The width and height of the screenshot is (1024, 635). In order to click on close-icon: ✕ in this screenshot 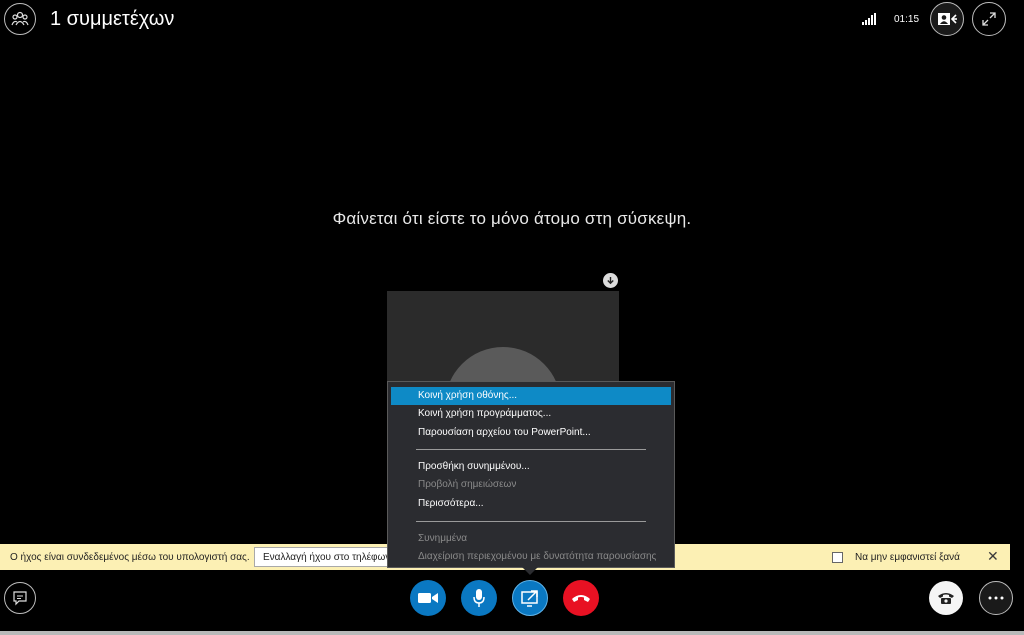, I will do `click(993, 556)`.